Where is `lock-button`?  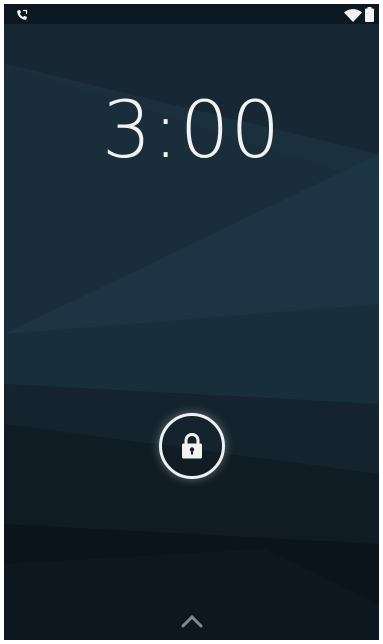 lock-button is located at coordinates (192, 446).